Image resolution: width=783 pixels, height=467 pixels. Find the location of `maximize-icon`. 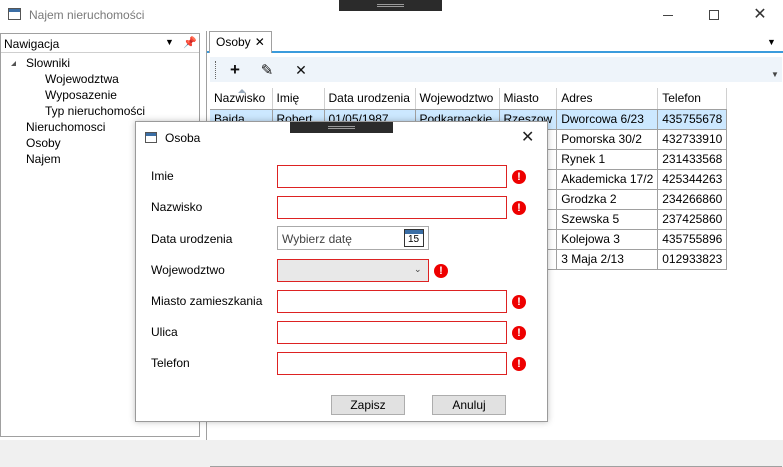

maximize-icon is located at coordinates (714, 15).